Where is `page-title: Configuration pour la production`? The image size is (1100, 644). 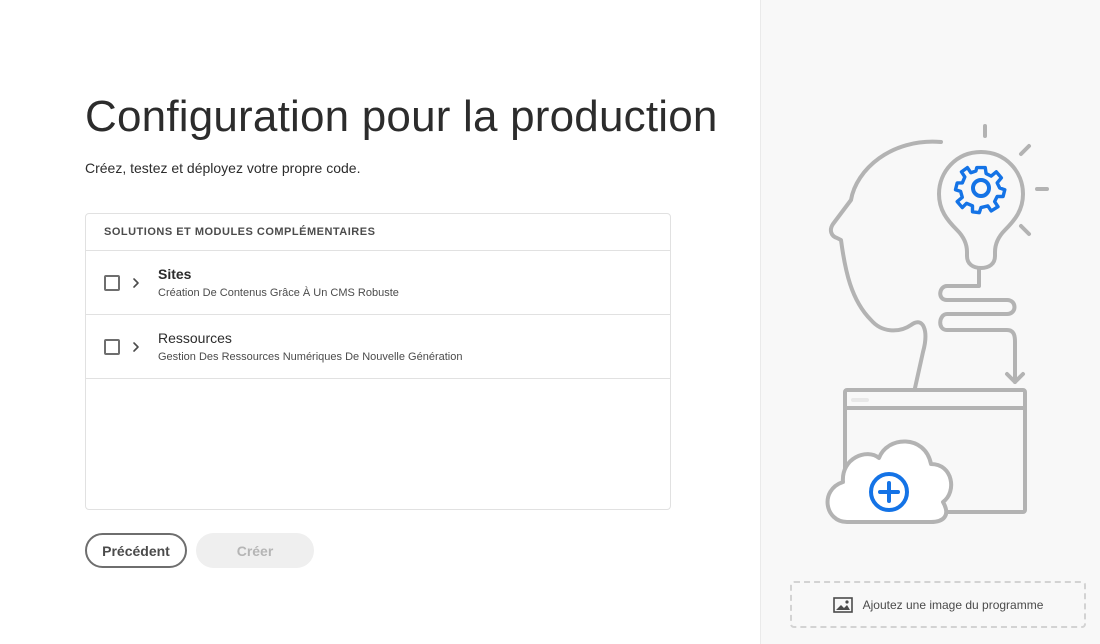
page-title: Configuration pour la production is located at coordinates (401, 116).